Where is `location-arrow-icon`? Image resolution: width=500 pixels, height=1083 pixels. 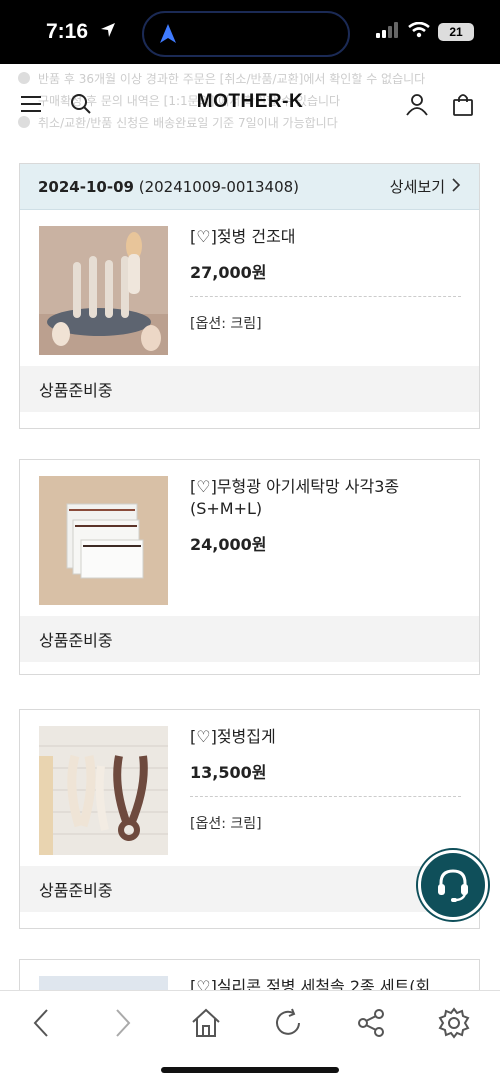
location-arrow-icon is located at coordinates (108, 32).